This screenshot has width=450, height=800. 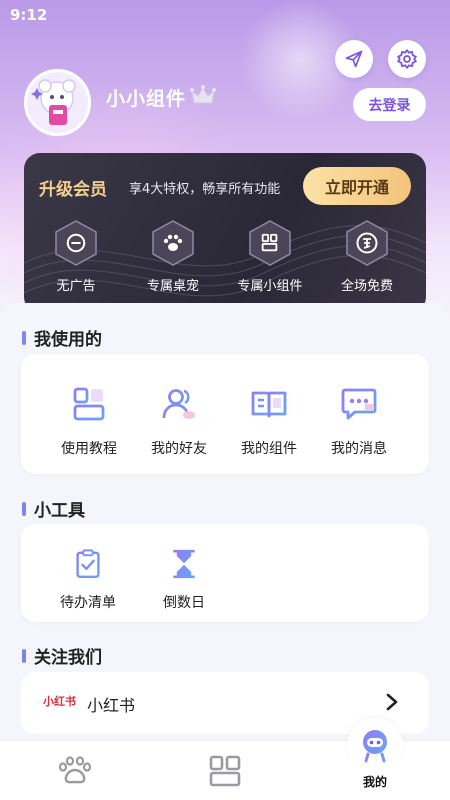 What do you see at coordinates (359, 421) in the screenshot?
I see `grid-item-messages: 我的消息` at bounding box center [359, 421].